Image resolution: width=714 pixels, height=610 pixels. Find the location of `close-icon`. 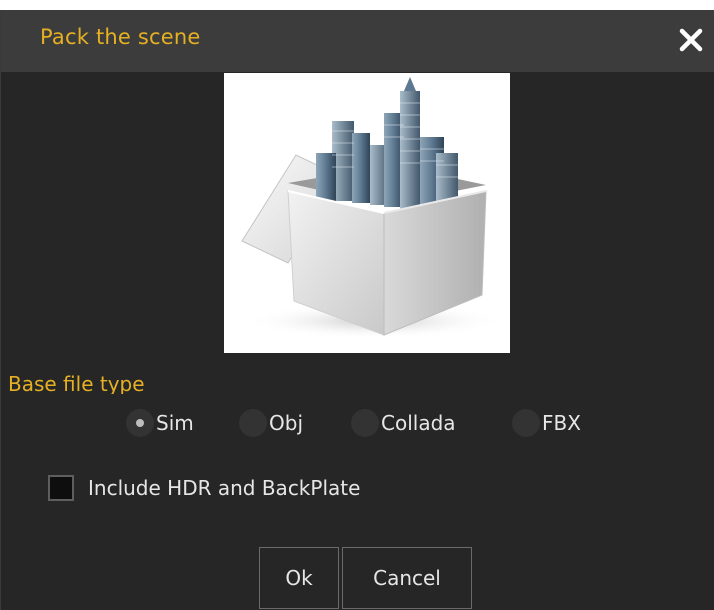

close-icon is located at coordinates (691, 40).